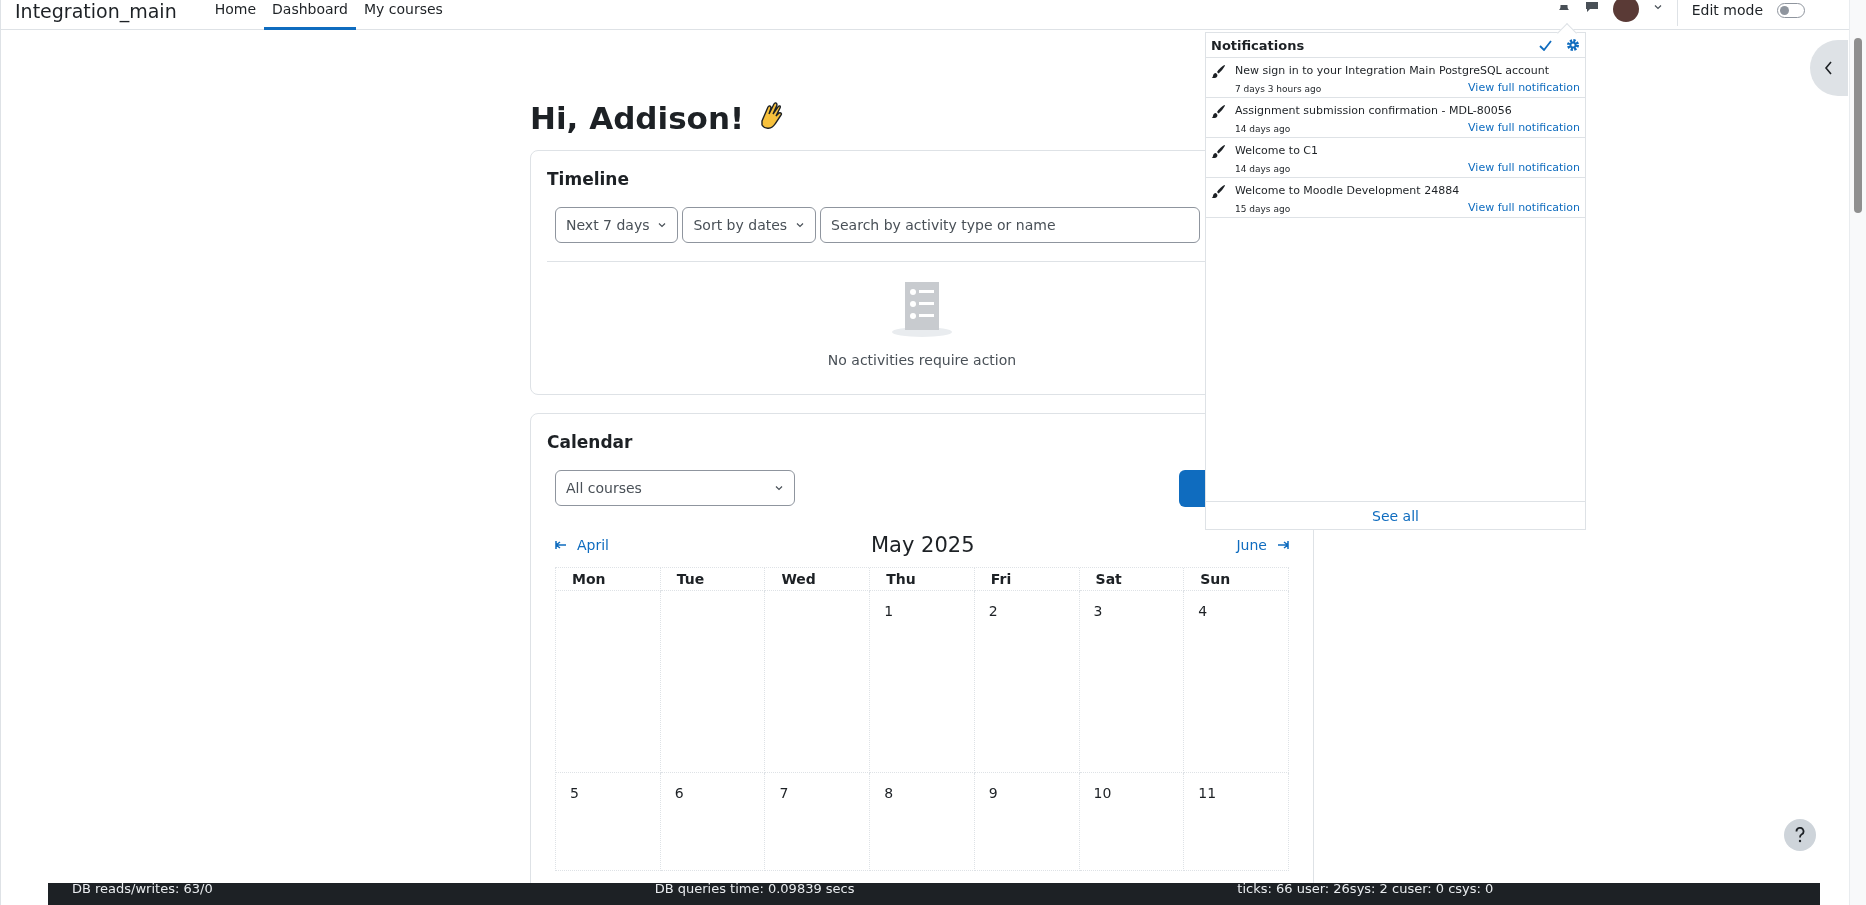 The height and width of the screenshot is (905, 1866). Describe the element at coordinates (922, 682) in the screenshot. I see `calendar-day-cell: 1` at that location.